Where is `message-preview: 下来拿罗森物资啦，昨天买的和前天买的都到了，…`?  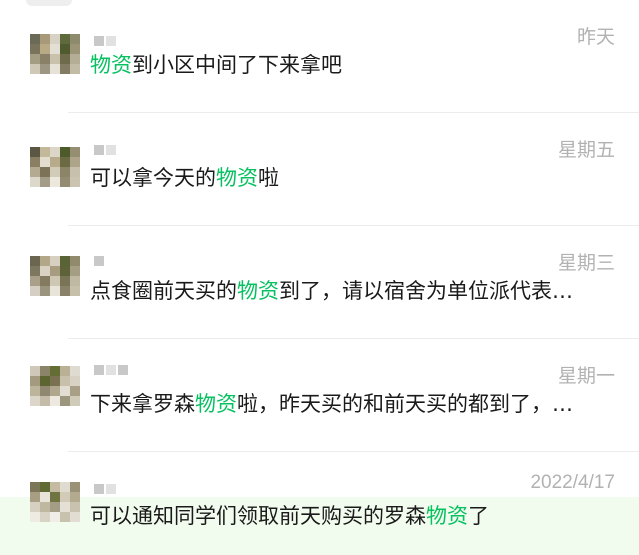 message-preview: 下来拿罗森物资啦，昨天买的和前天买的都到了，… is located at coordinates (331, 404).